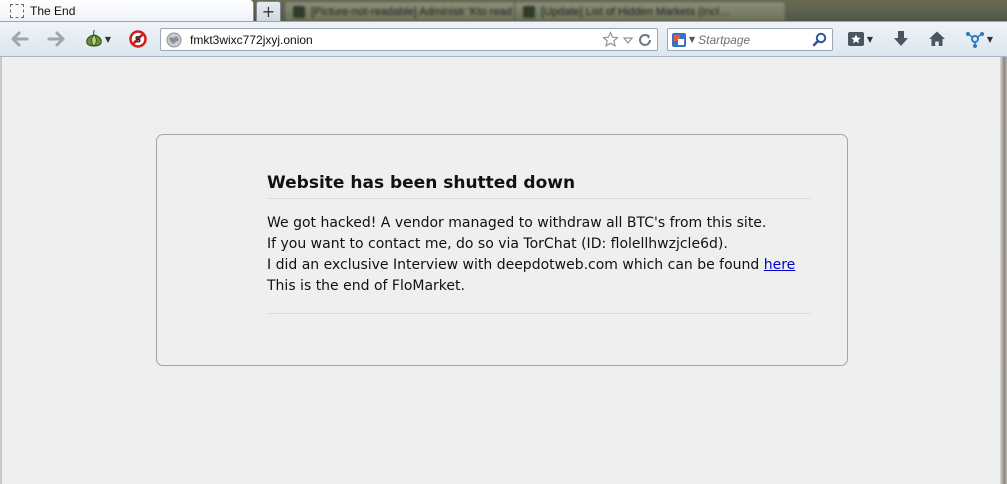  What do you see at coordinates (754, 39) in the screenshot?
I see `search-input` at bounding box center [754, 39].